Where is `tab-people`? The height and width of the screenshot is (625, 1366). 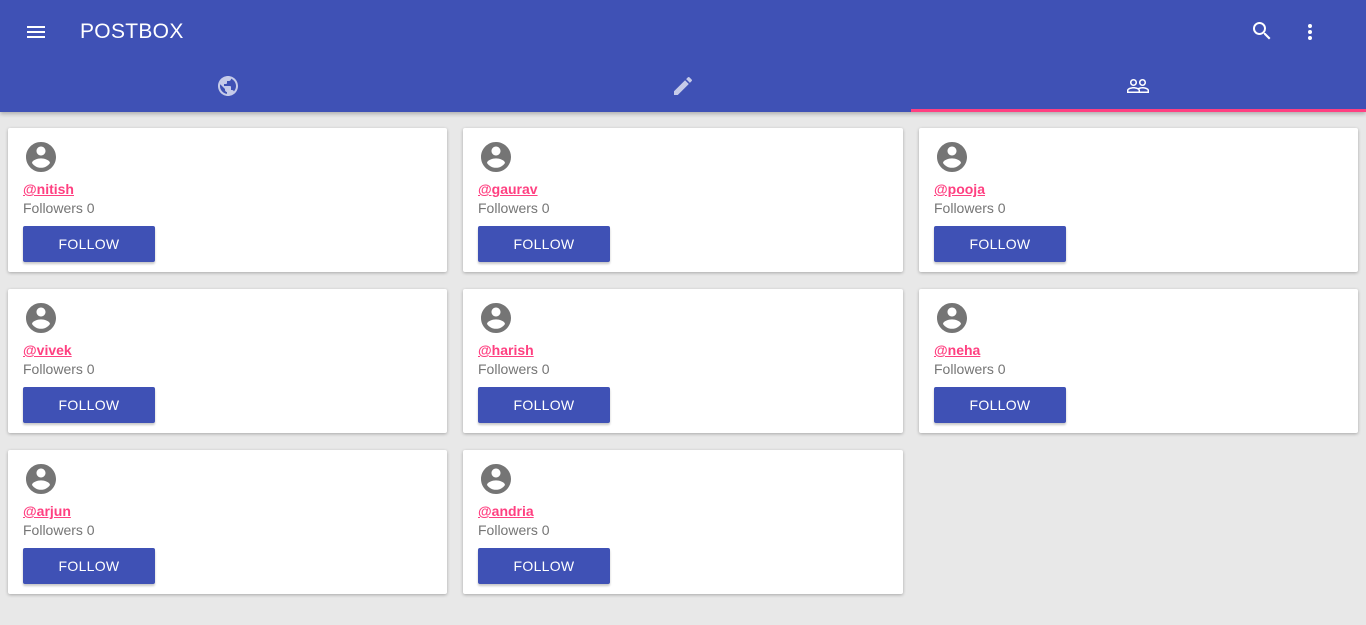 tab-people is located at coordinates (1138, 88).